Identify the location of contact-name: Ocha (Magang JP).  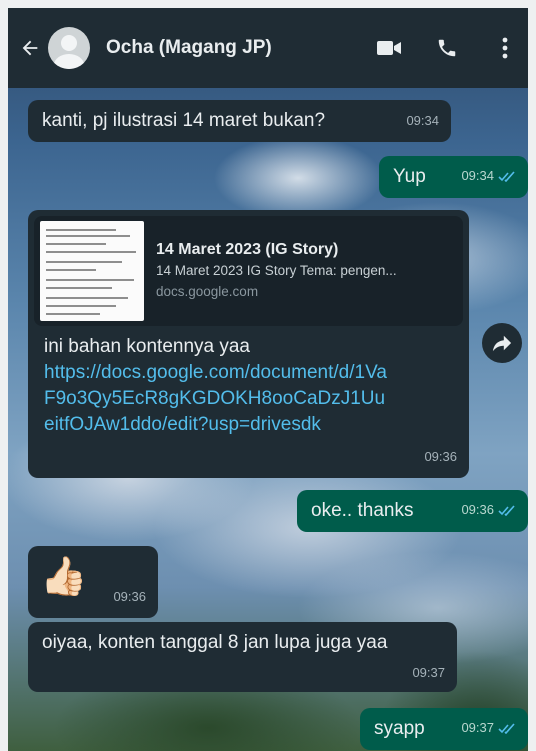
(240, 48).